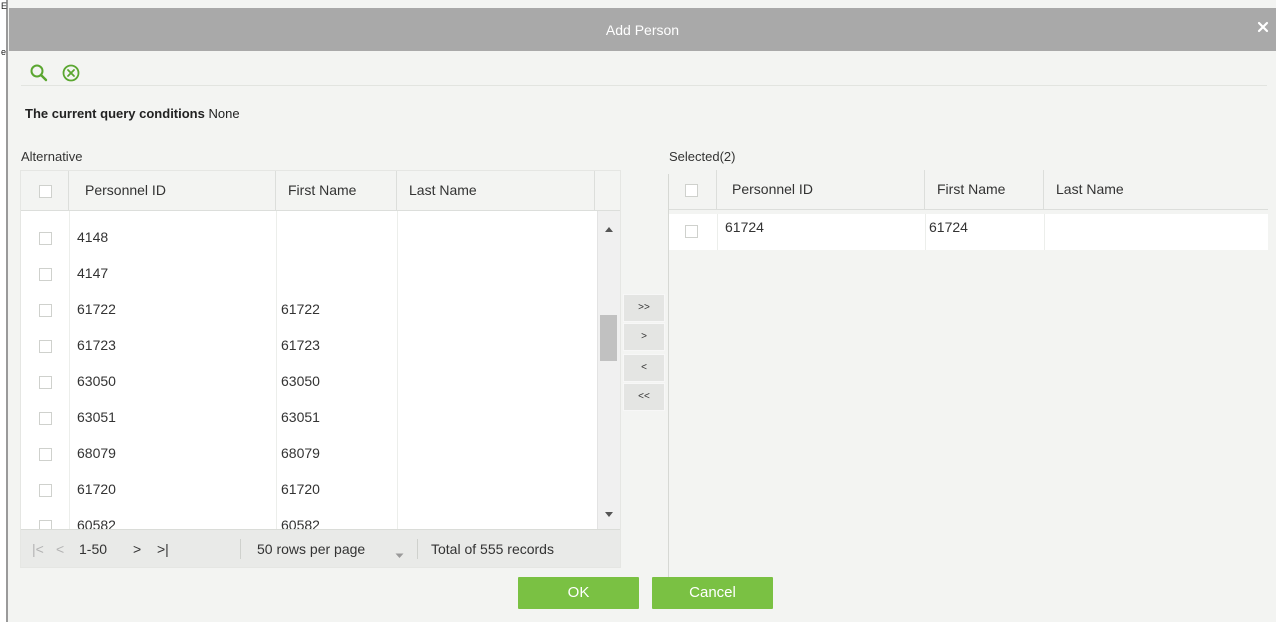 The width and height of the screenshot is (1276, 622). Describe the element at coordinates (399, 554) in the screenshot. I see `chevron-down-icon` at that location.